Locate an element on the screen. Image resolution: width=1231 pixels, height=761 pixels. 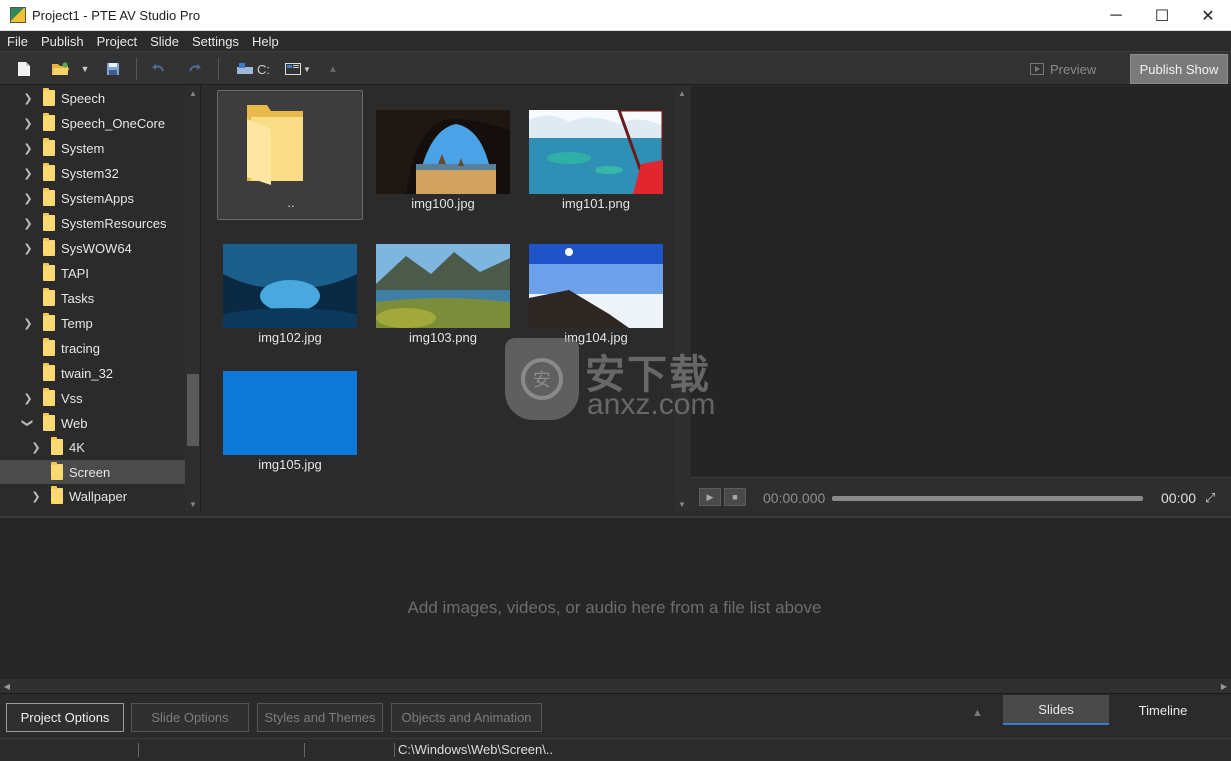
menu-slide: Slide is located at coordinates (164, 41).